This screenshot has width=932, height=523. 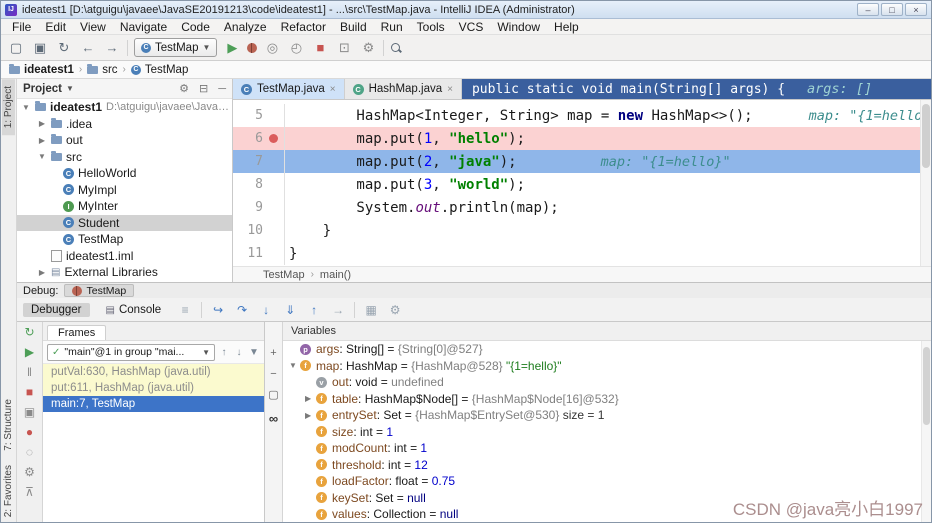 What do you see at coordinates (607, 481) in the screenshot?
I see `variable-row-loadfactor: f loadFactor: float = 0.75` at bounding box center [607, 481].